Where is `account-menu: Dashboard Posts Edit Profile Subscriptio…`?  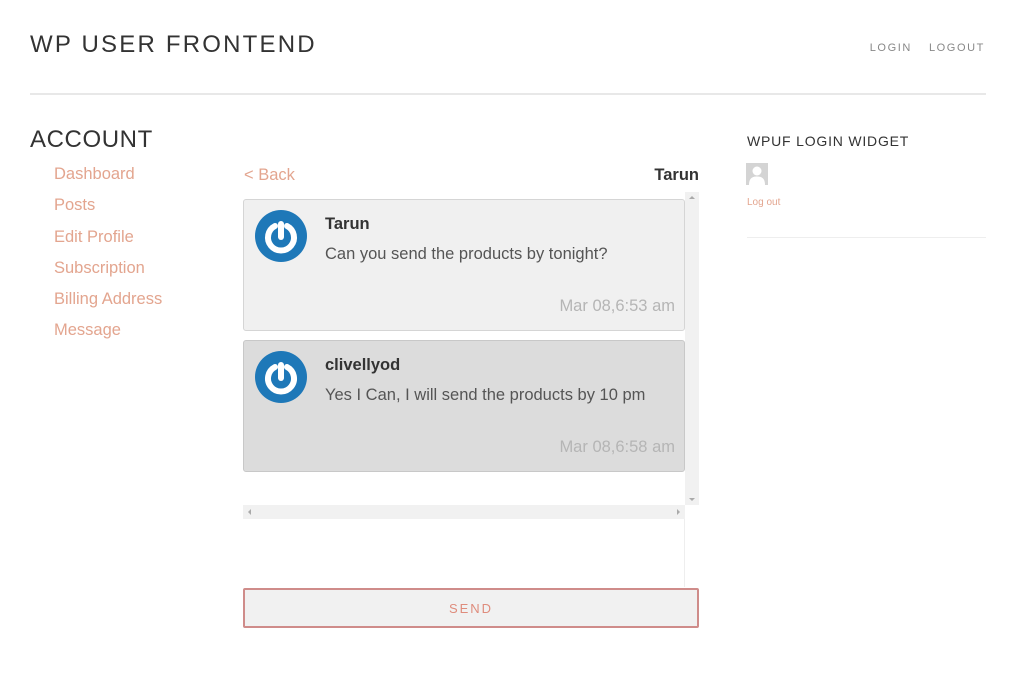 account-menu: Dashboard Posts Edit Profile Subscriptio… is located at coordinates (108, 259).